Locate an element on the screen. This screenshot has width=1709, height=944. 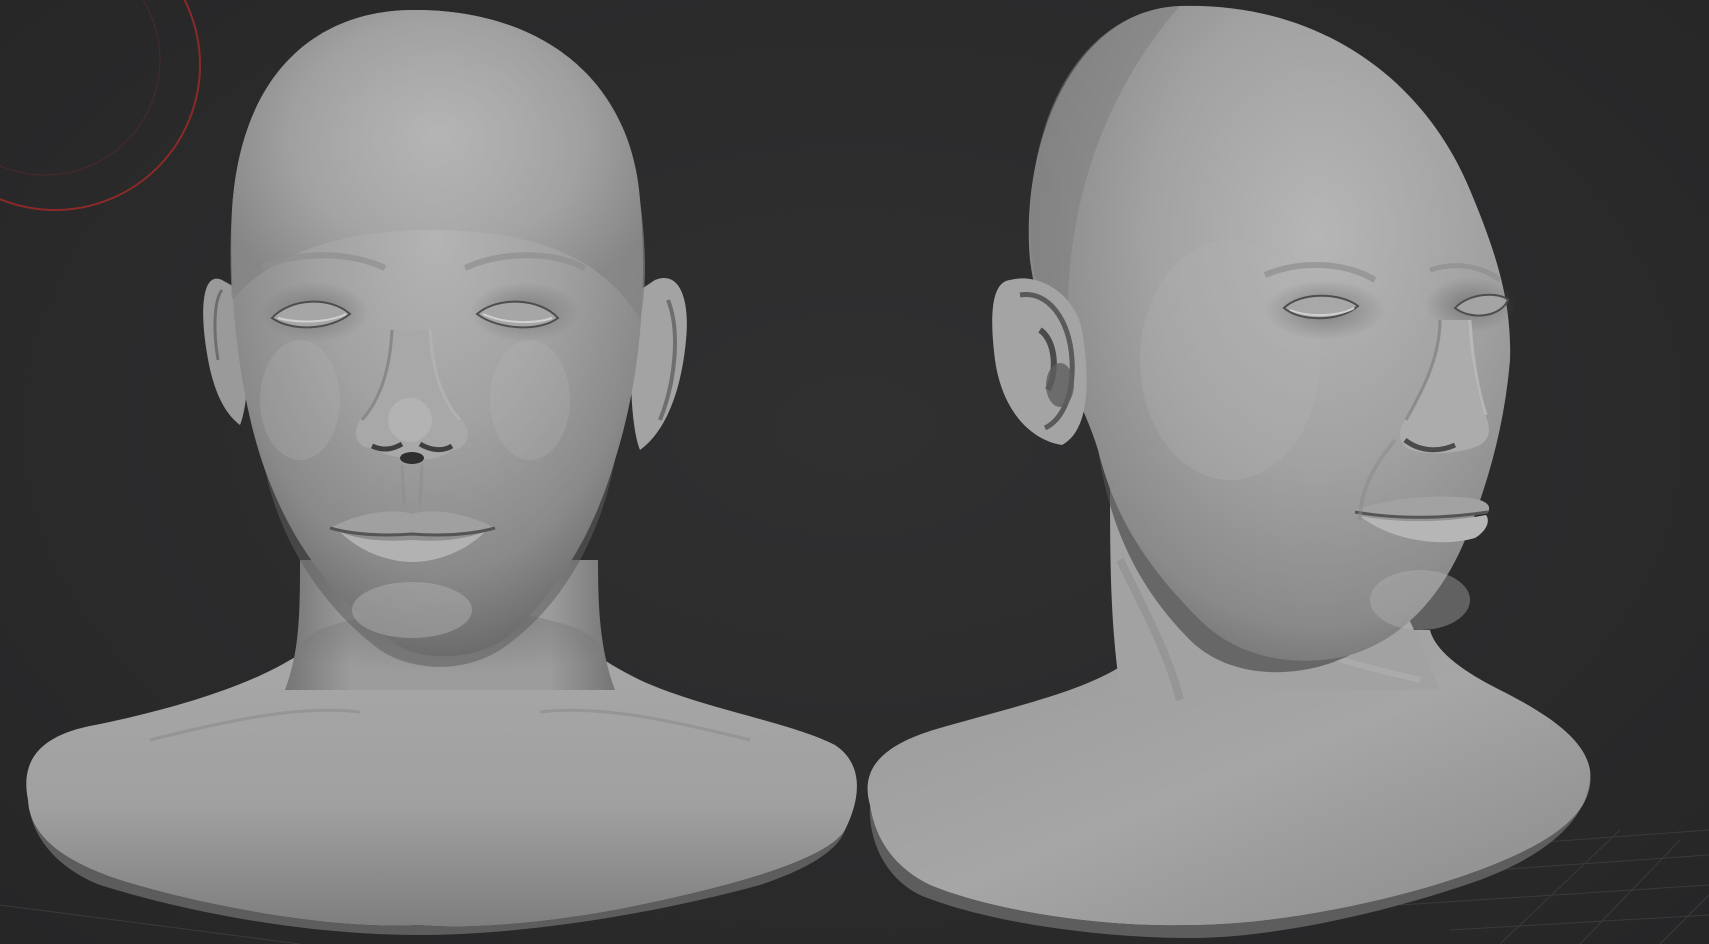
brush-circle-icon is located at coordinates (100, 105).